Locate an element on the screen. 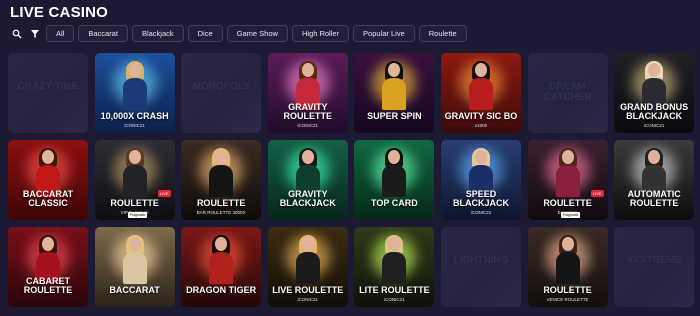 The image size is (700, 316). filter-chip-dice: Dice is located at coordinates (205, 33).